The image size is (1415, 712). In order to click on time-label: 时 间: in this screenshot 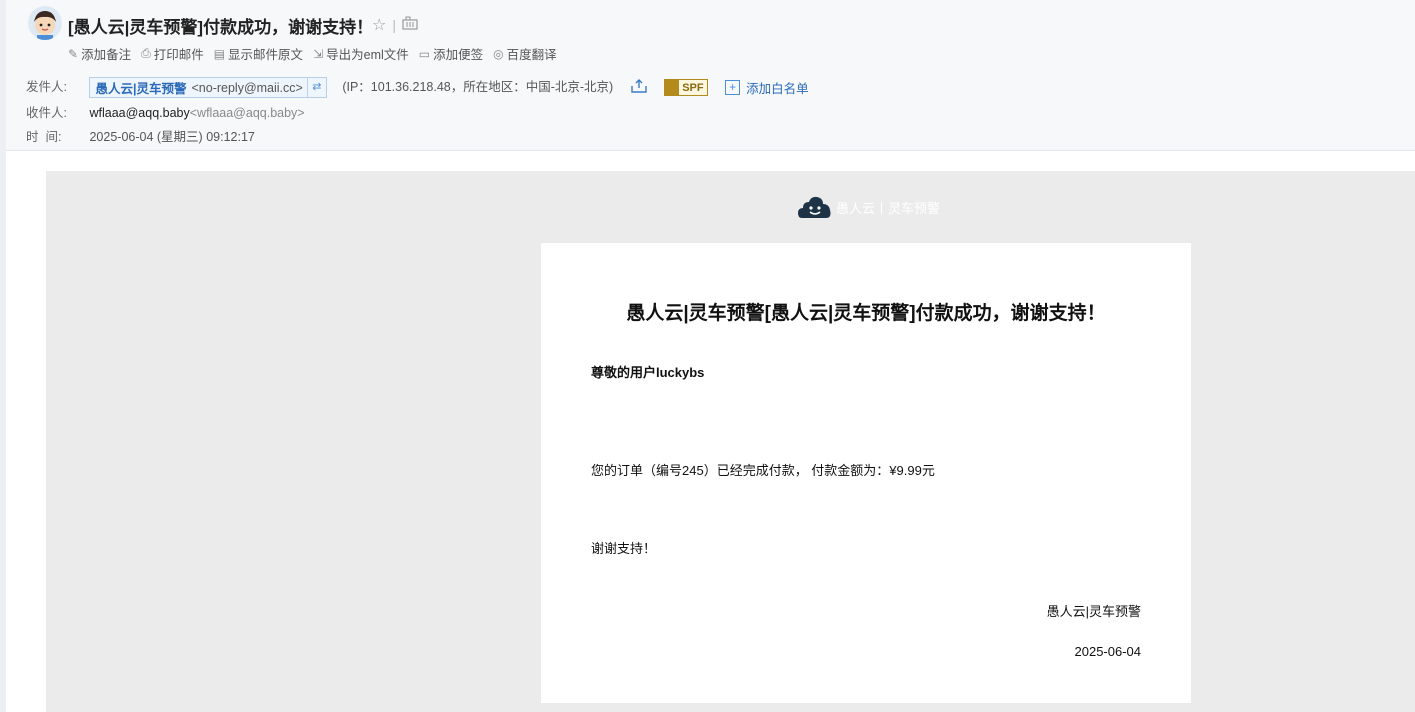, I will do `click(44, 137)`.